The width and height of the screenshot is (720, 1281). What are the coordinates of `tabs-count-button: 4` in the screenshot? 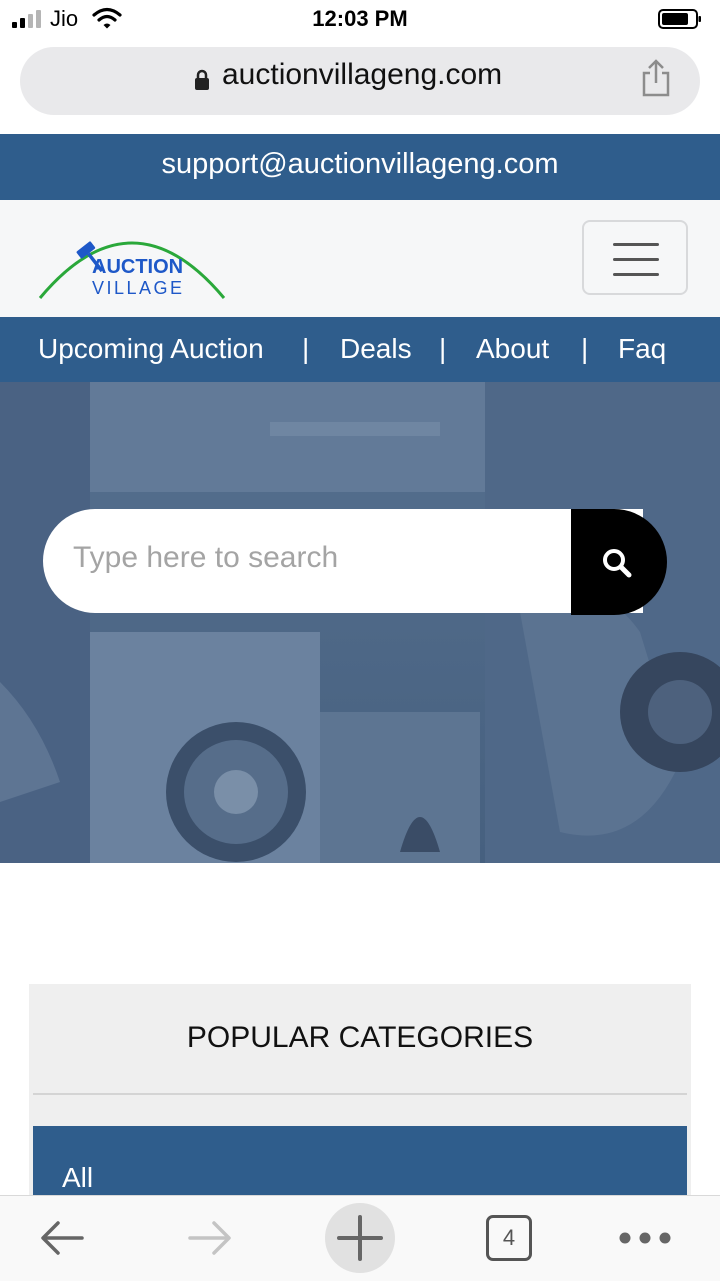 It's located at (509, 1238).